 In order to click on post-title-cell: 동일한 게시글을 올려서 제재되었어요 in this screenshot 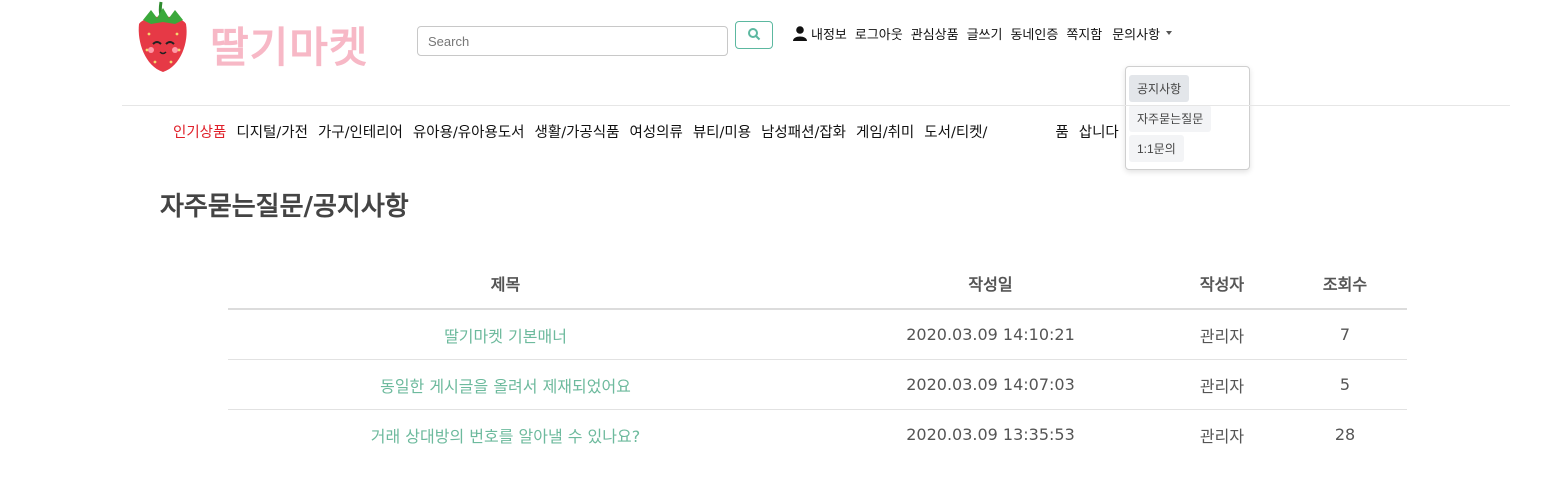, I will do `click(505, 384)`.